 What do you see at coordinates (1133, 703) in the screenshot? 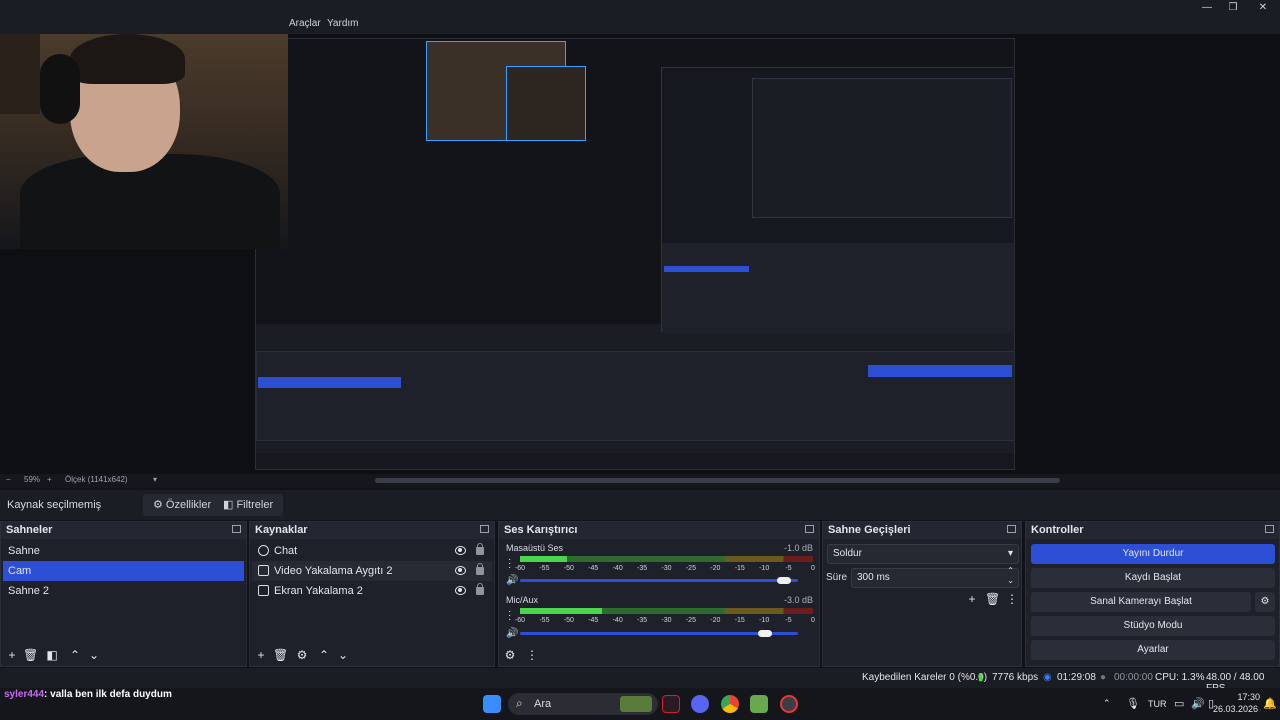
I see `microphone-icon: 🎙` at bounding box center [1133, 703].